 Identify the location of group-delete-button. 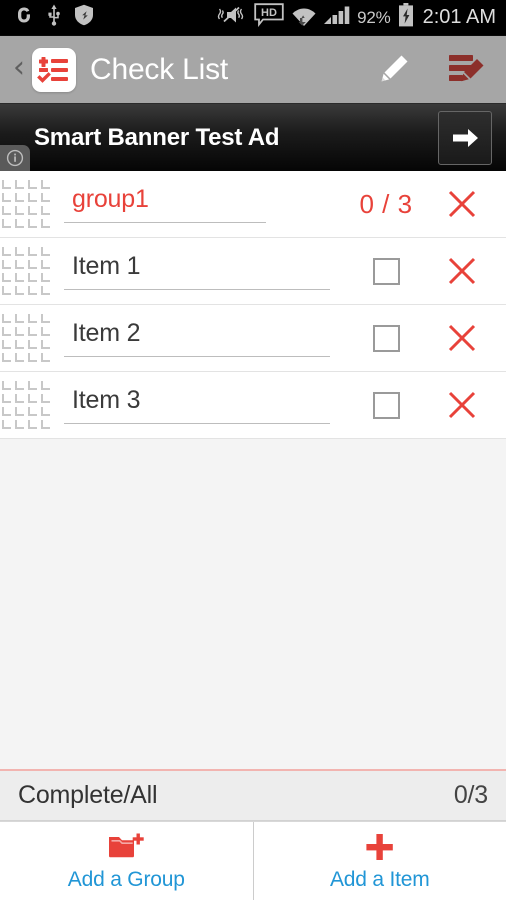
(462, 204).